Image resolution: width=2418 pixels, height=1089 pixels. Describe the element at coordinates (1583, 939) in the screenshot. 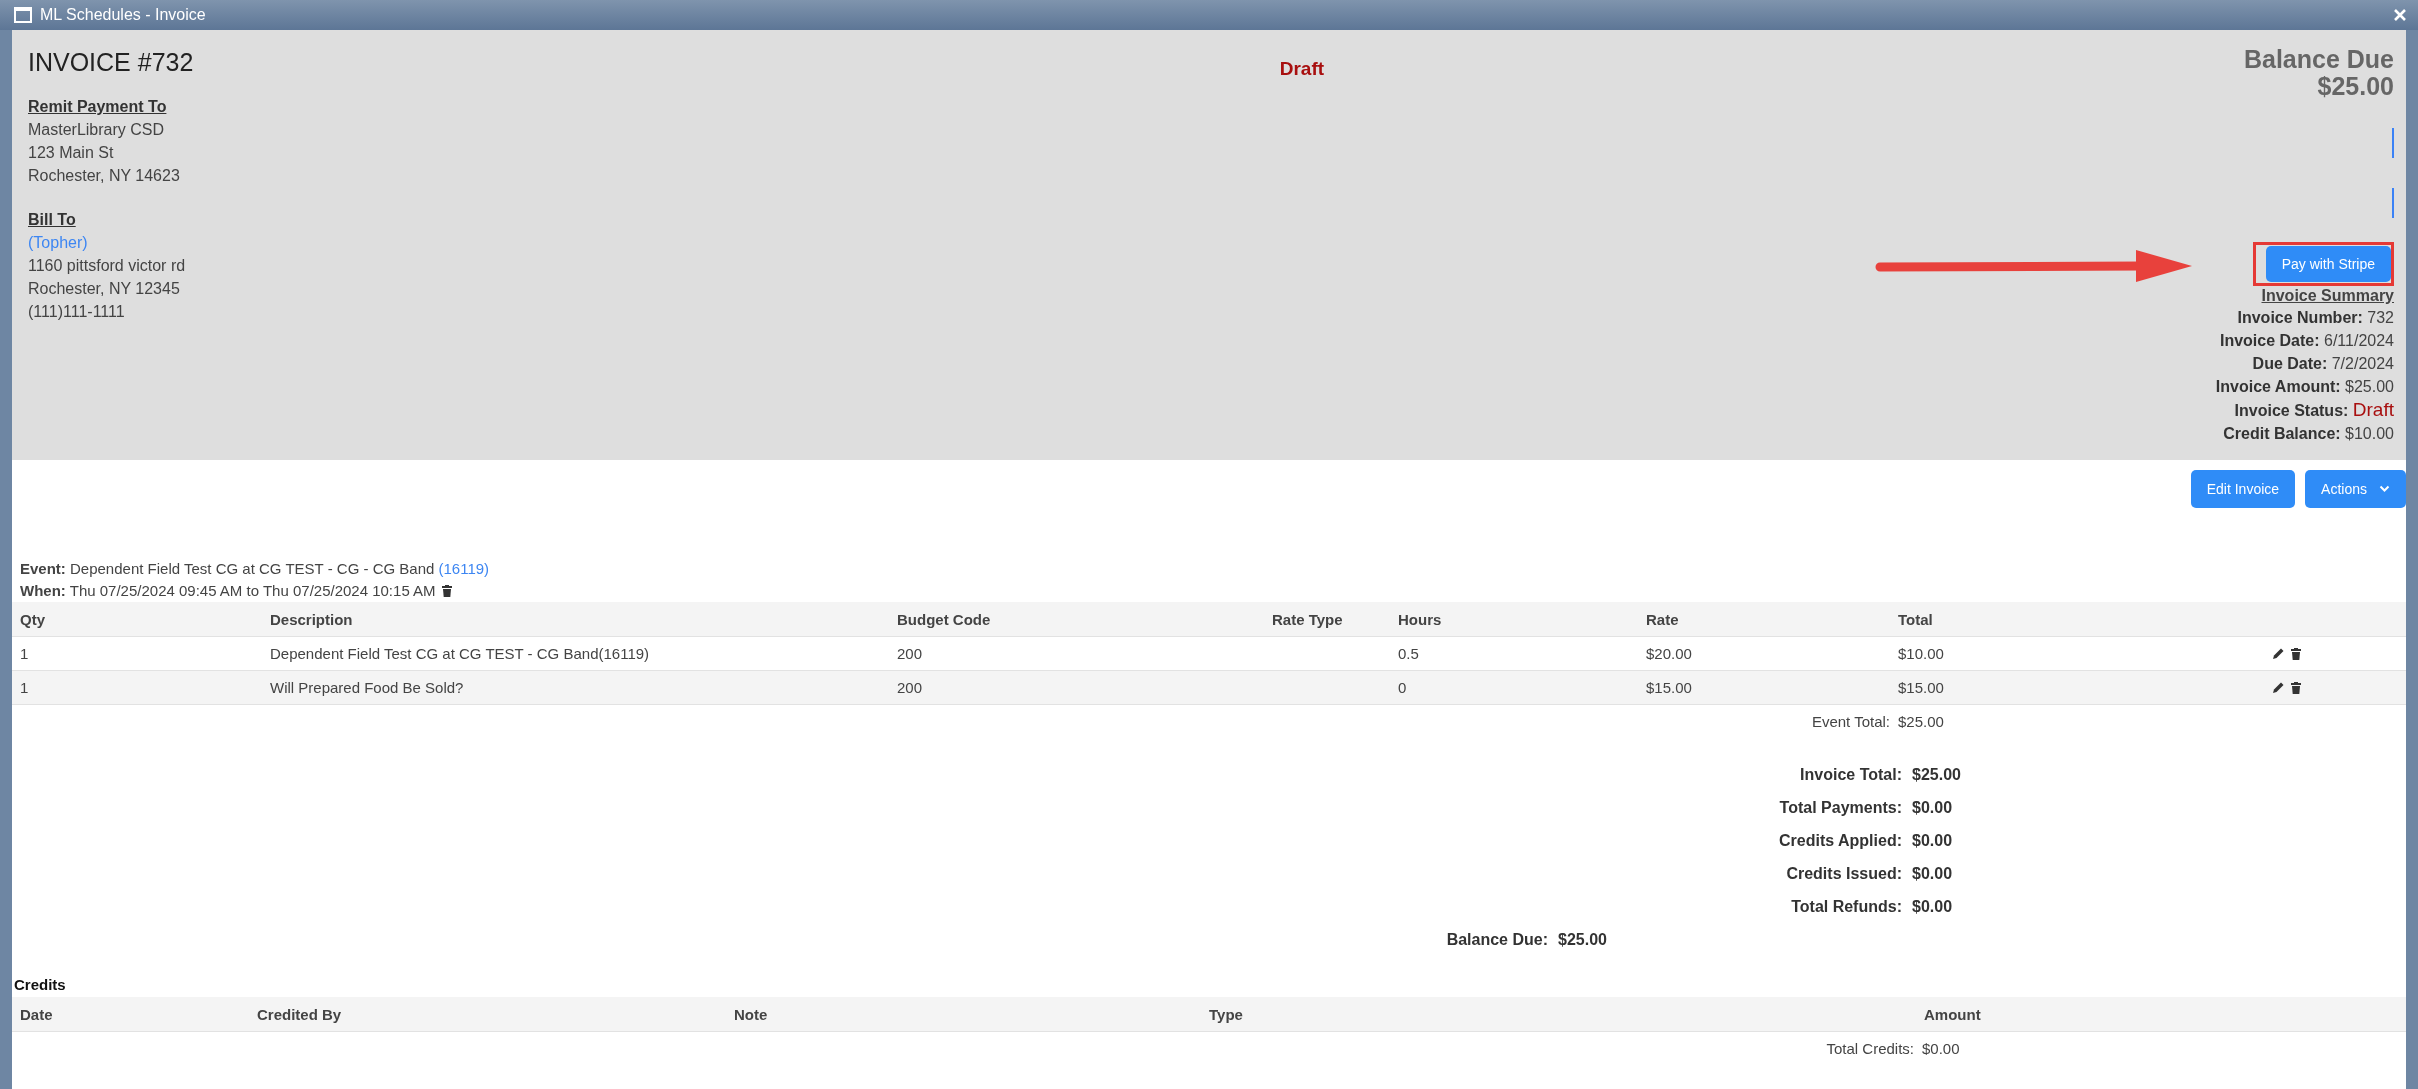

I see `balance-due-value: $25.00` at that location.